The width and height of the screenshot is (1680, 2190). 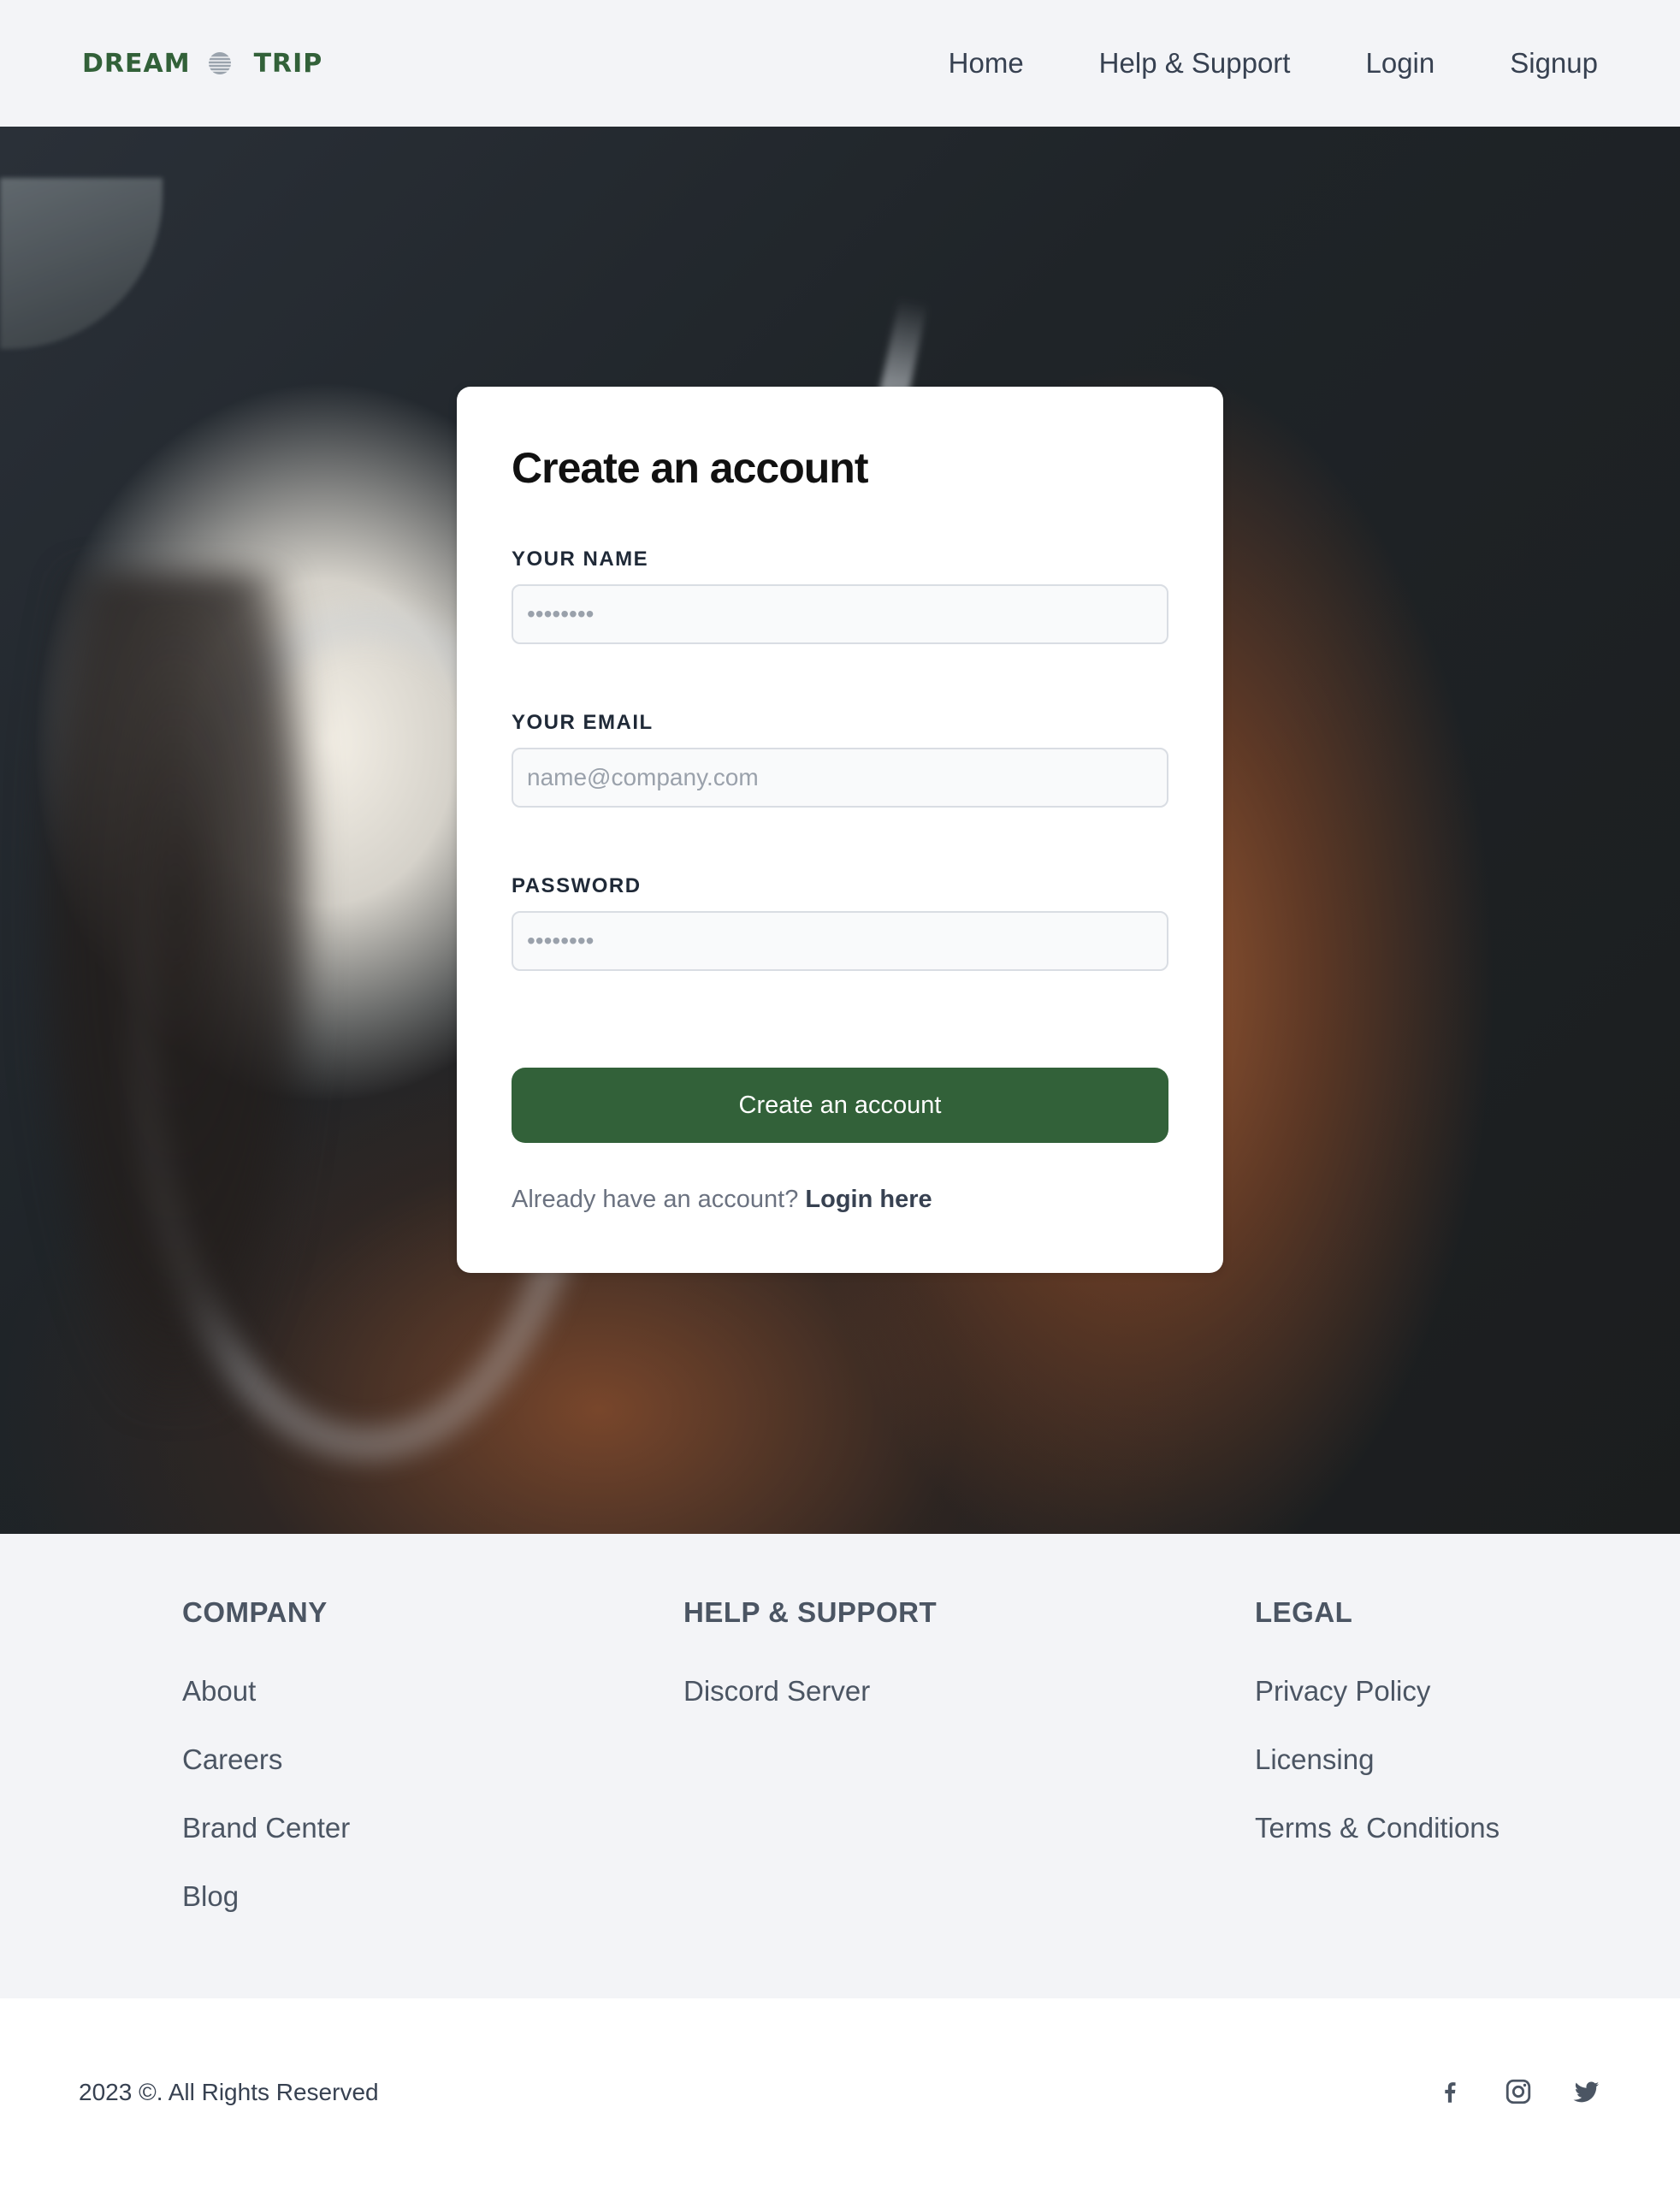 What do you see at coordinates (655, 1199) in the screenshot?
I see `login-prompt: Already have an account?` at bounding box center [655, 1199].